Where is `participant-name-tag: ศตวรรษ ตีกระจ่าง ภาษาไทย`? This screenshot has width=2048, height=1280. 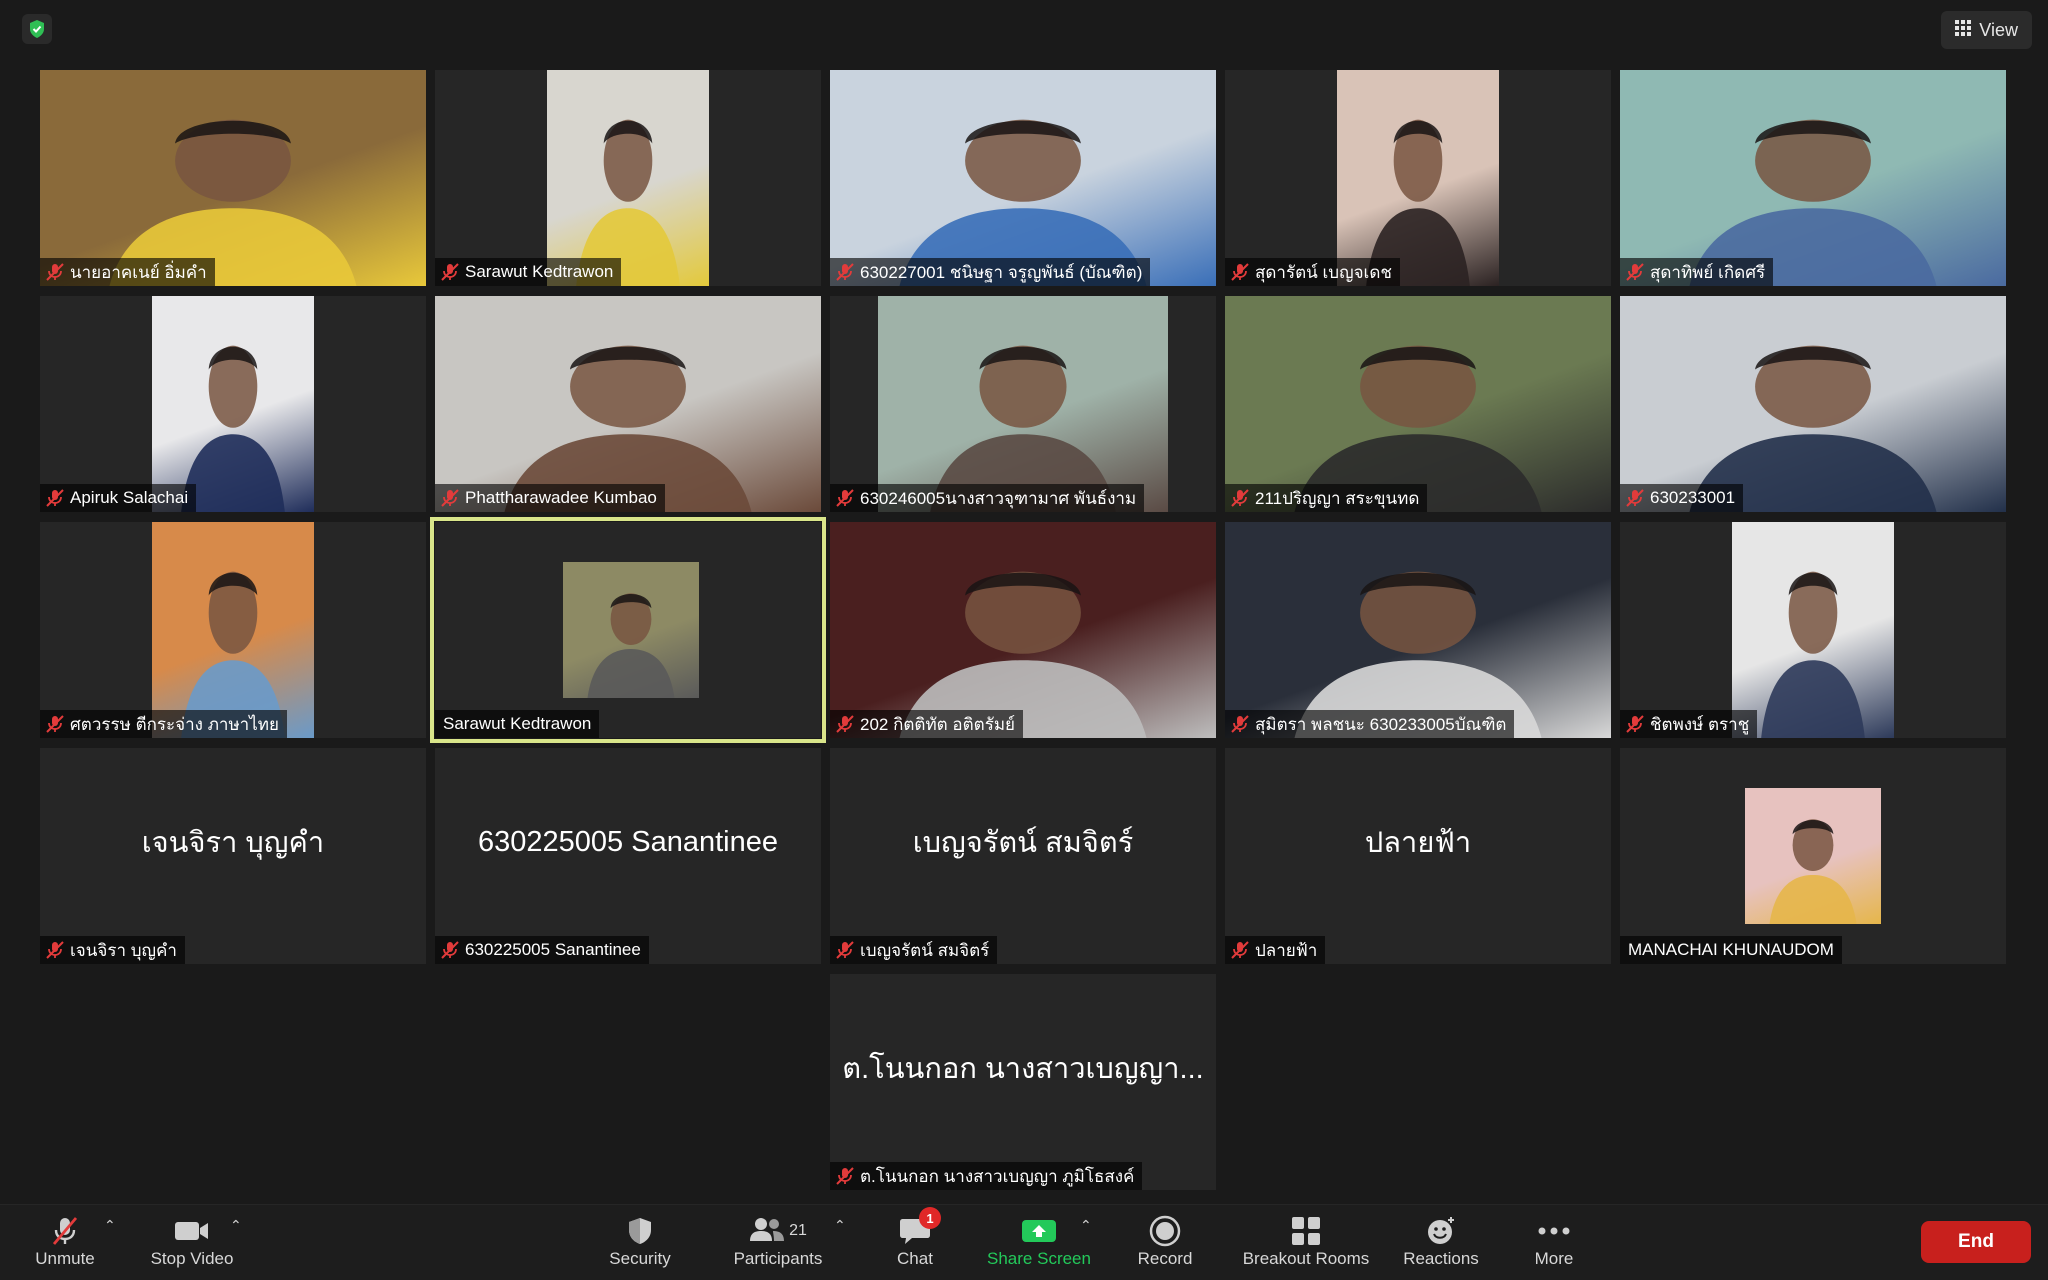
participant-name-tag: ศตวรรษ ตีกระจ่าง ภาษาไทย is located at coordinates (163, 724).